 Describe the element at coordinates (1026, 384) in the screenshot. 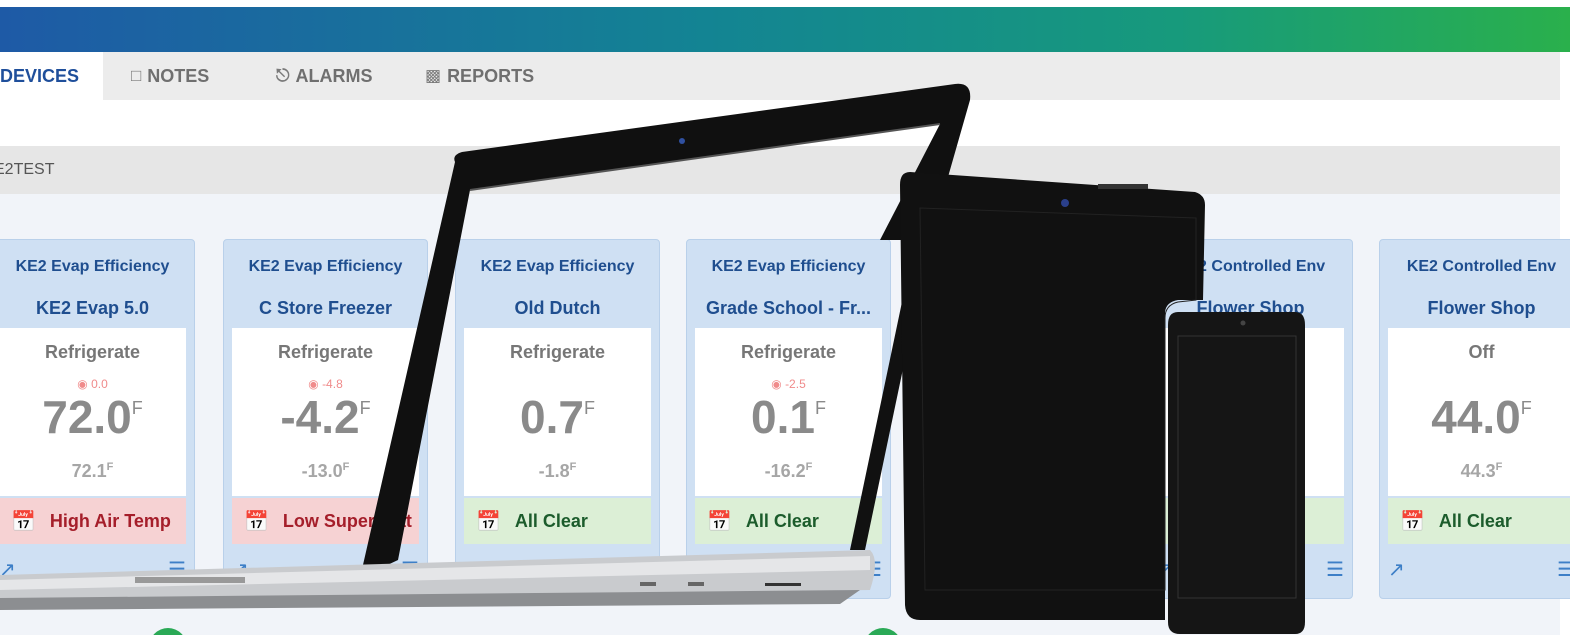

I see `setpoint-value: 37.0` at that location.